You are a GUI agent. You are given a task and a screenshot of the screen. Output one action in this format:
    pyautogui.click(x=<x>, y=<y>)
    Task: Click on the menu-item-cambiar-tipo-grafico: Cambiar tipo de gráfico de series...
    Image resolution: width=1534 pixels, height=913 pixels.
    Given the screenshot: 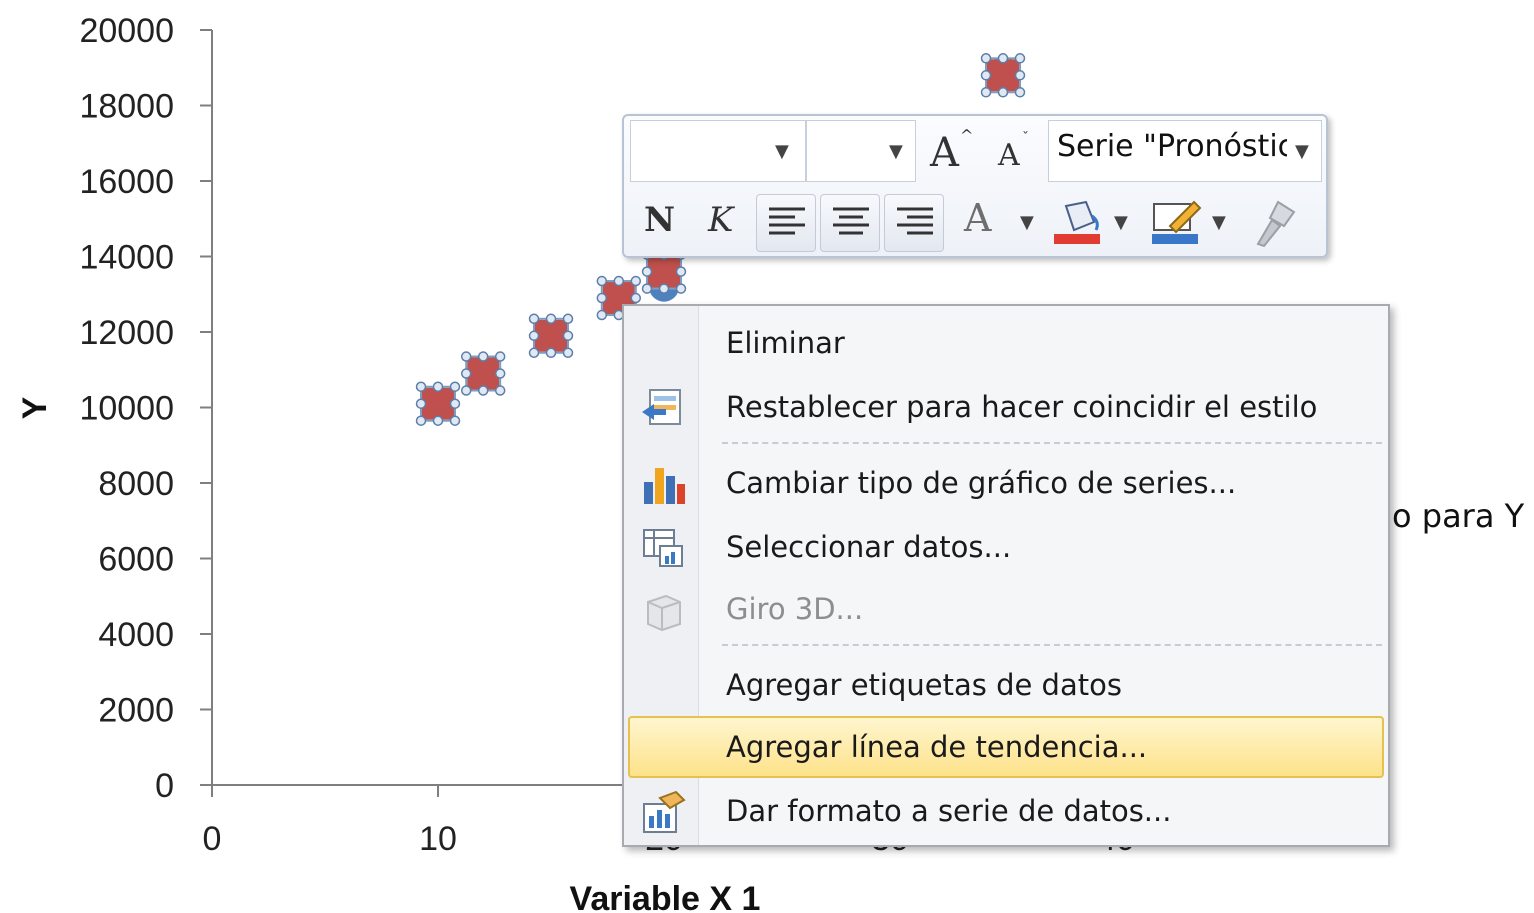 What is the action you would take?
    pyautogui.click(x=1006, y=483)
    